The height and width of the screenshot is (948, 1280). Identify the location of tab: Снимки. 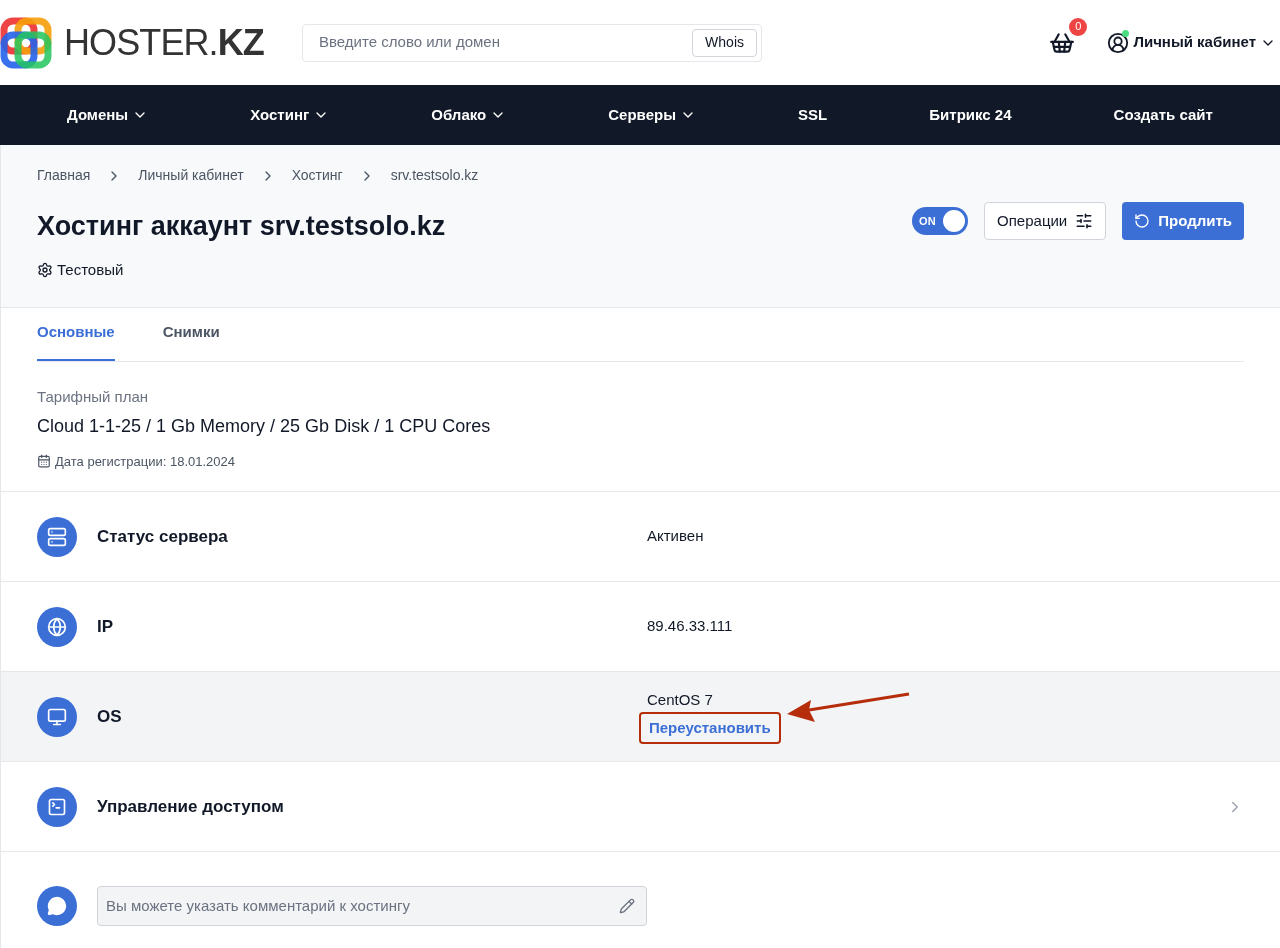
(191, 340).